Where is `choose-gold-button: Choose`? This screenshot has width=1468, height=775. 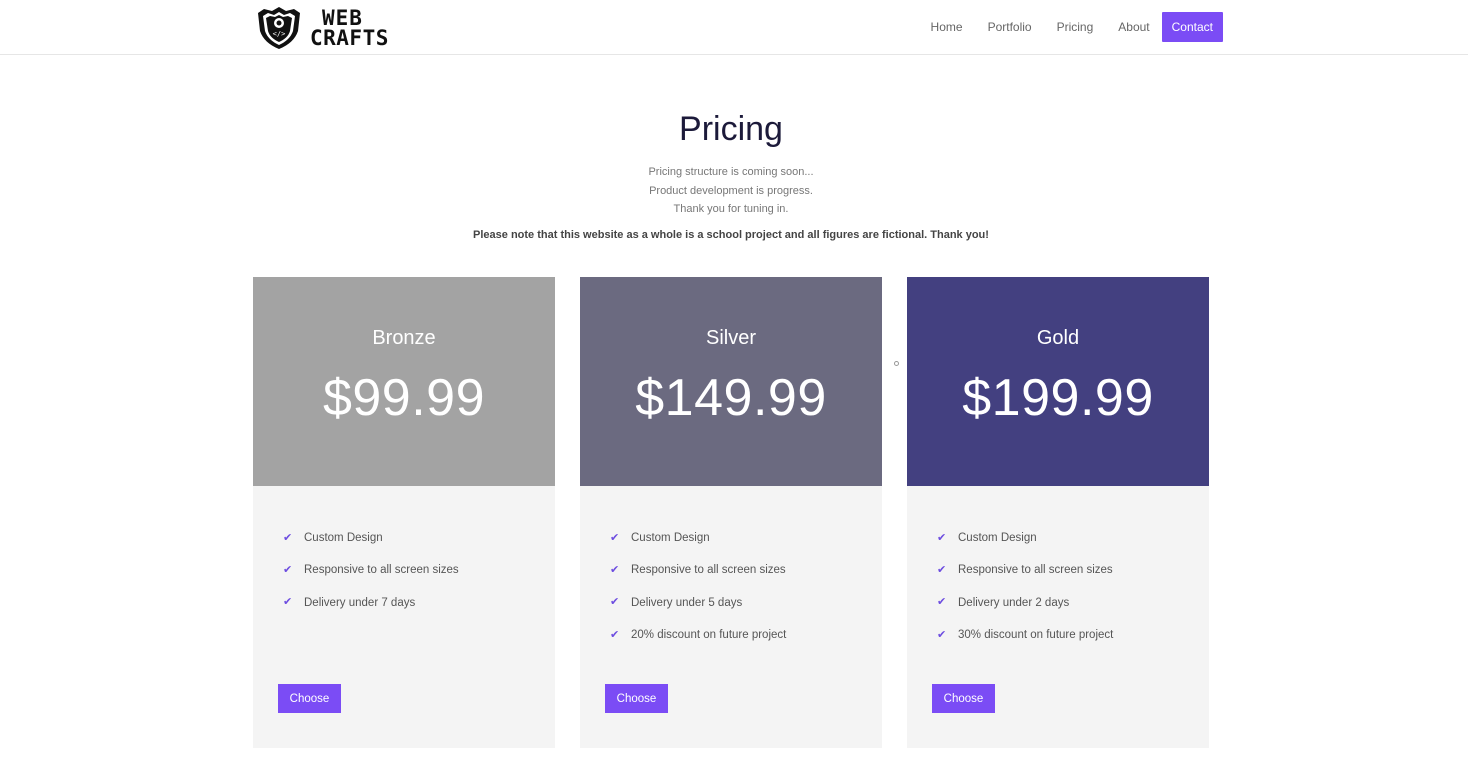 choose-gold-button: Choose is located at coordinates (963, 698).